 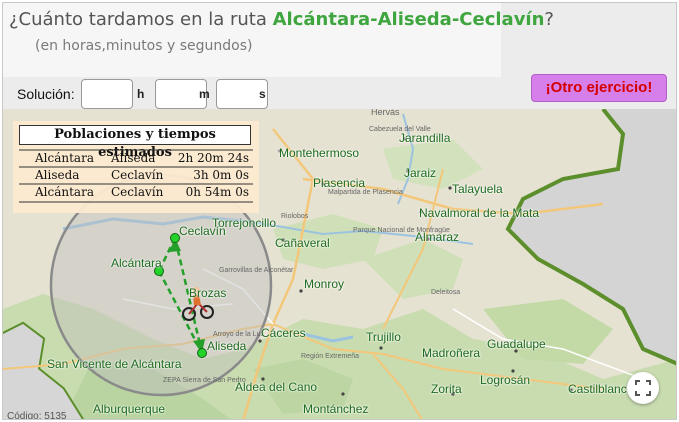 I want to click on town-san-vicente: San Vicente de Alcántara, so click(x=114, y=364).